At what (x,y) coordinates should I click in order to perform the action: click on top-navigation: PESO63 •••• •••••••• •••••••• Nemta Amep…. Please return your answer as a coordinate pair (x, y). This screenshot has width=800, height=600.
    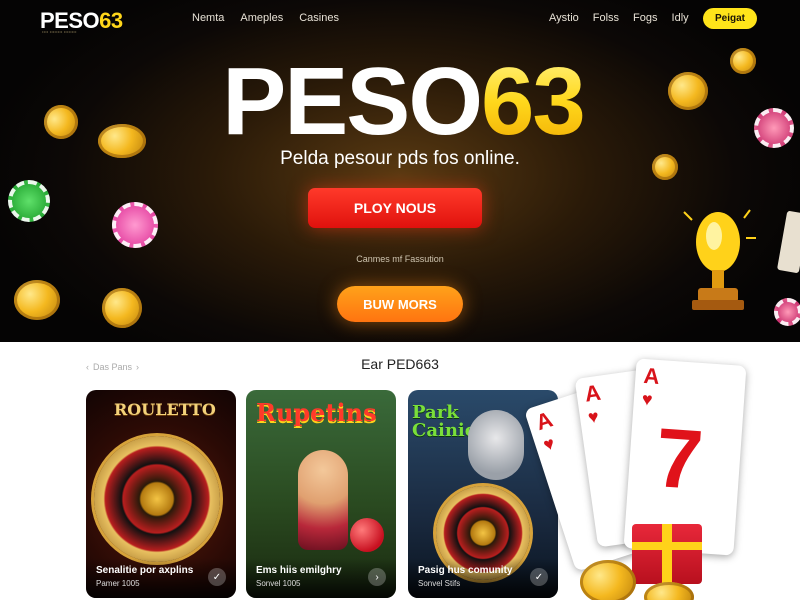
    Looking at the image, I should click on (400, 20).